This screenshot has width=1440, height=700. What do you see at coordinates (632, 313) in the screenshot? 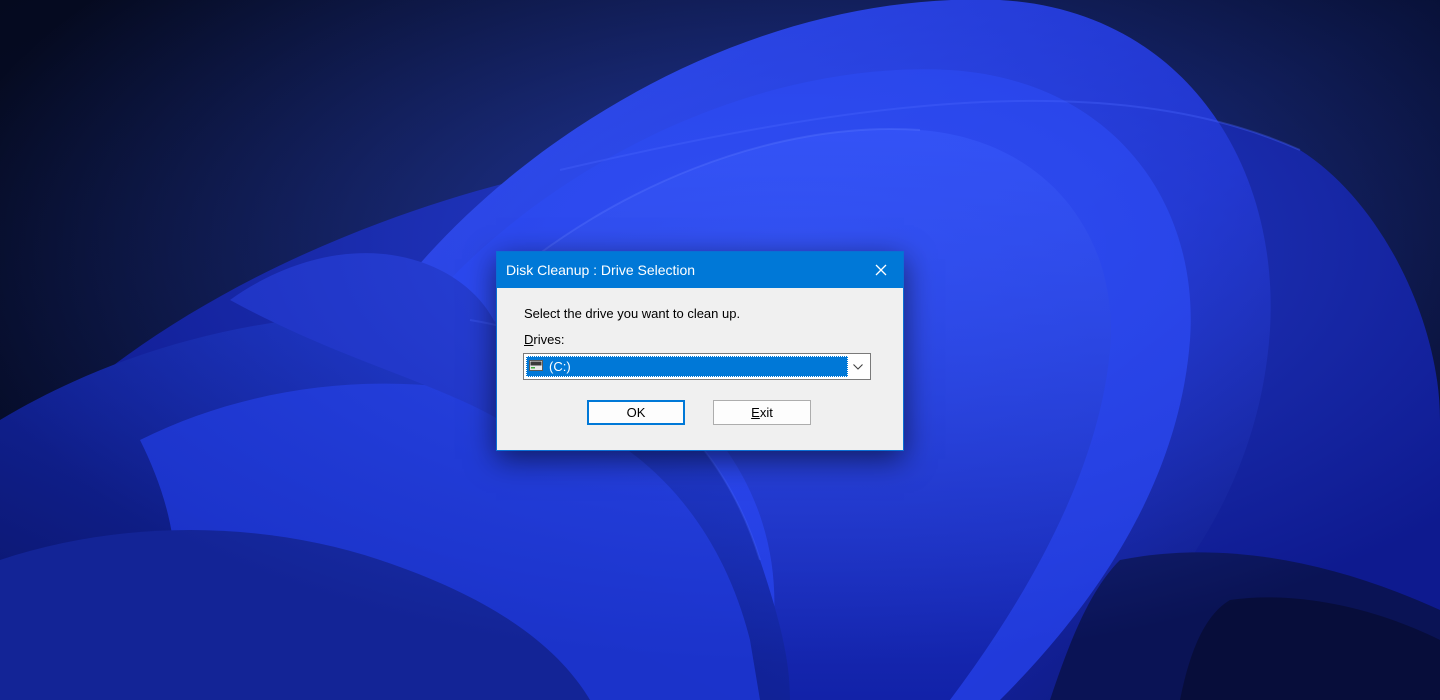
I see `instruction-text: Select the drive you want to clean up.` at bounding box center [632, 313].